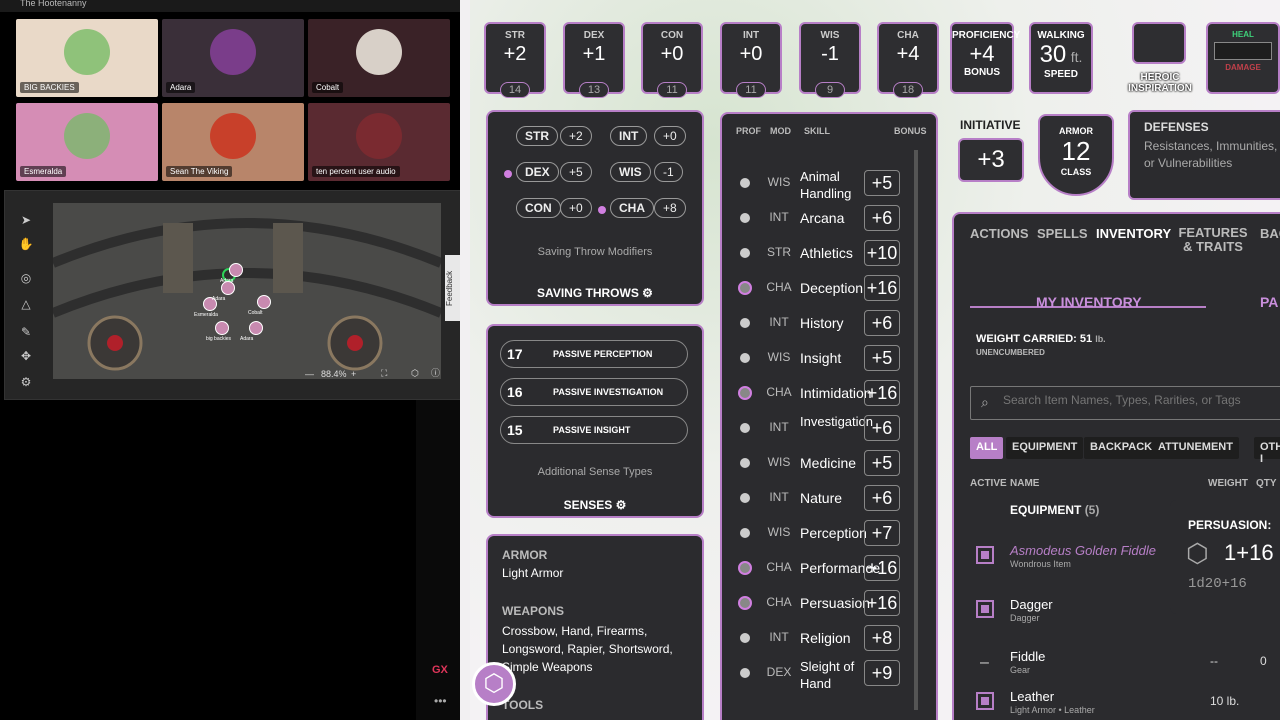  What do you see at coordinates (379, 58) in the screenshot?
I see `participant-tile: Cobalt` at bounding box center [379, 58].